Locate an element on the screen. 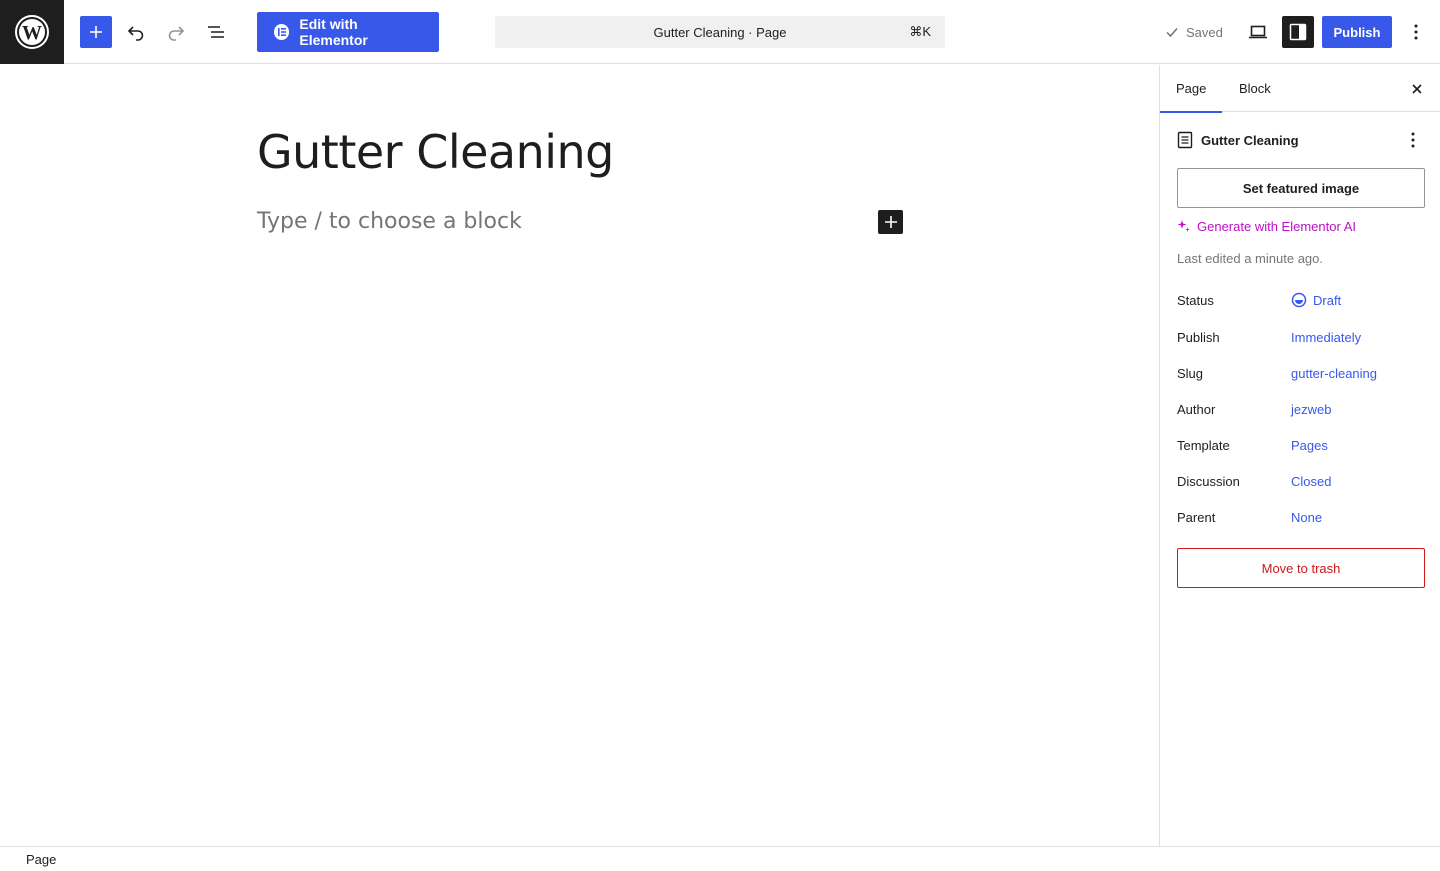 This screenshot has width=1440, height=871. command-shortcut: ⌘K is located at coordinates (920, 31).